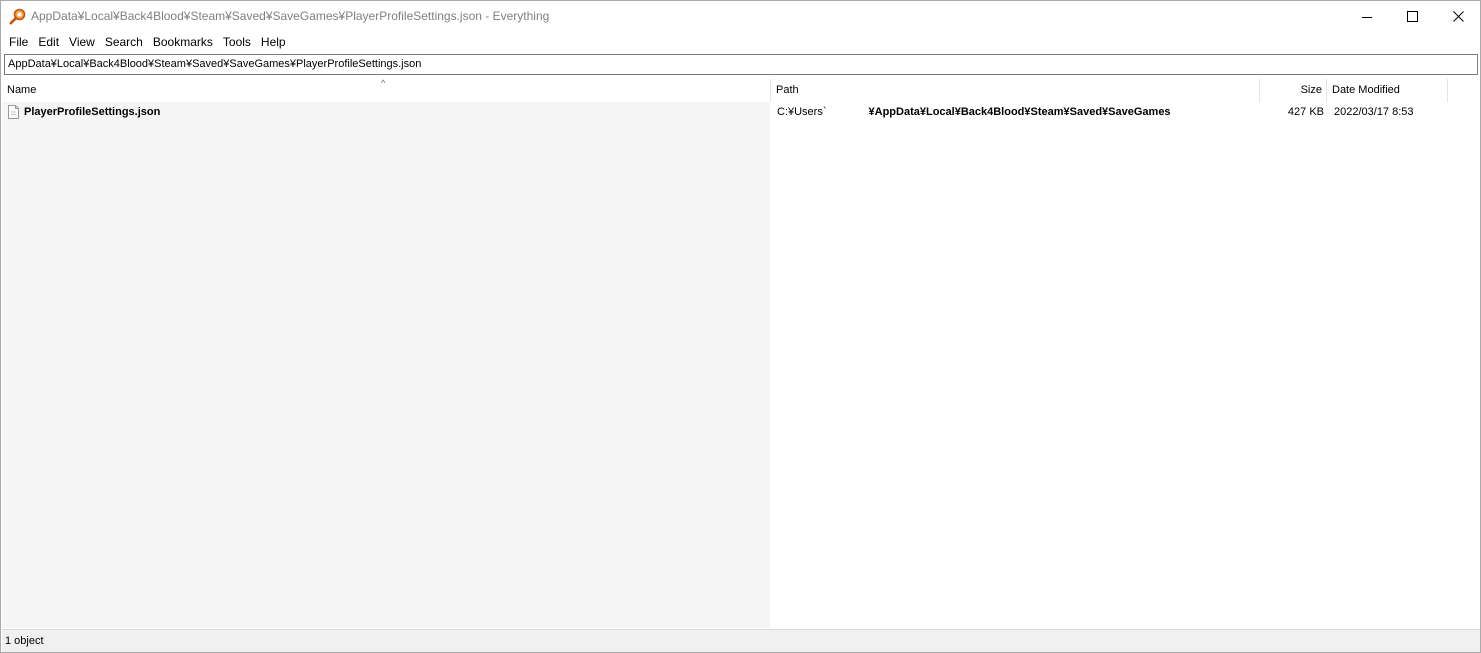  I want to click on close-icon, so click(1458, 16).